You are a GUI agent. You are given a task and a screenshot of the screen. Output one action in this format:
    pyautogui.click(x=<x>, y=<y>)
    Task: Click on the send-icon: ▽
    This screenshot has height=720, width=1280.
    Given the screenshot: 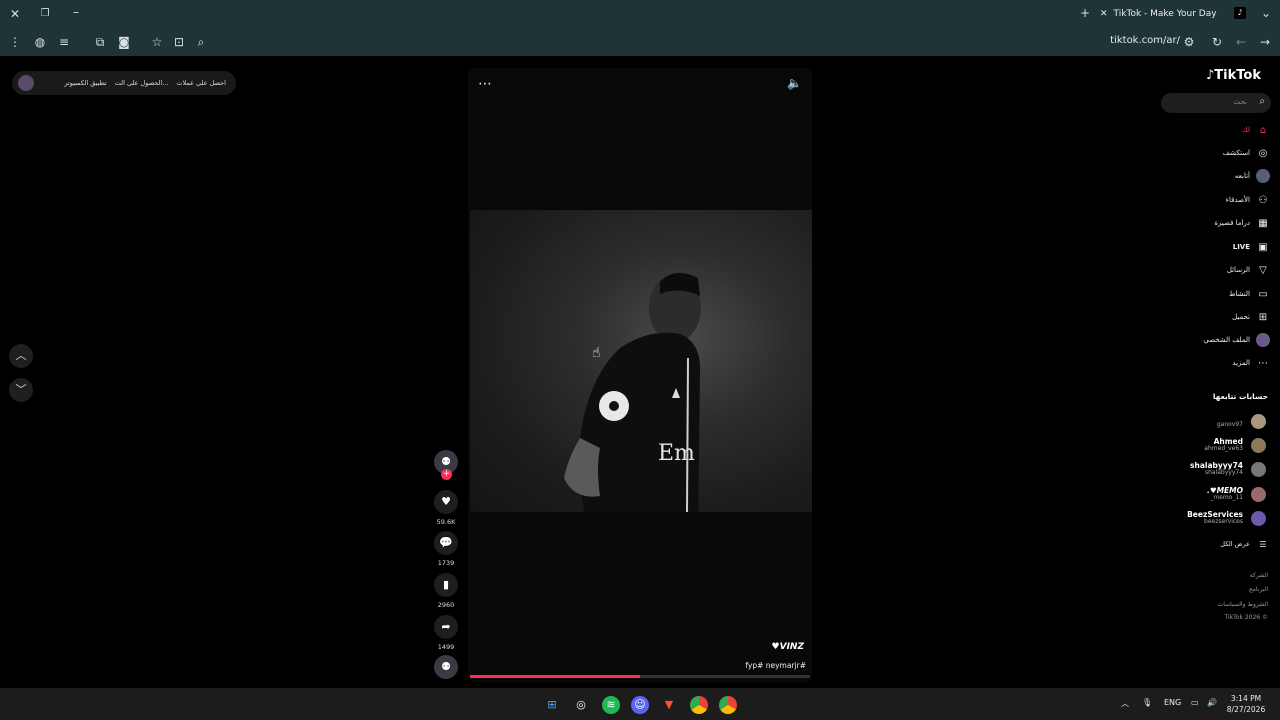 What is the action you would take?
    pyautogui.click(x=1263, y=270)
    